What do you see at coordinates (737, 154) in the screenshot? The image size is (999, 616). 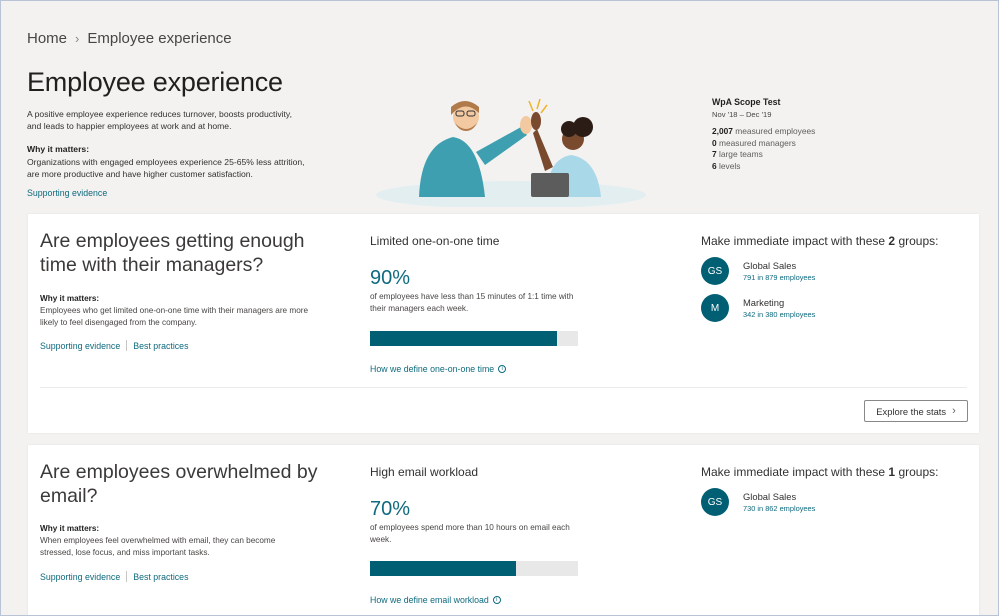 I see `scope-stat: 7 large teams` at bounding box center [737, 154].